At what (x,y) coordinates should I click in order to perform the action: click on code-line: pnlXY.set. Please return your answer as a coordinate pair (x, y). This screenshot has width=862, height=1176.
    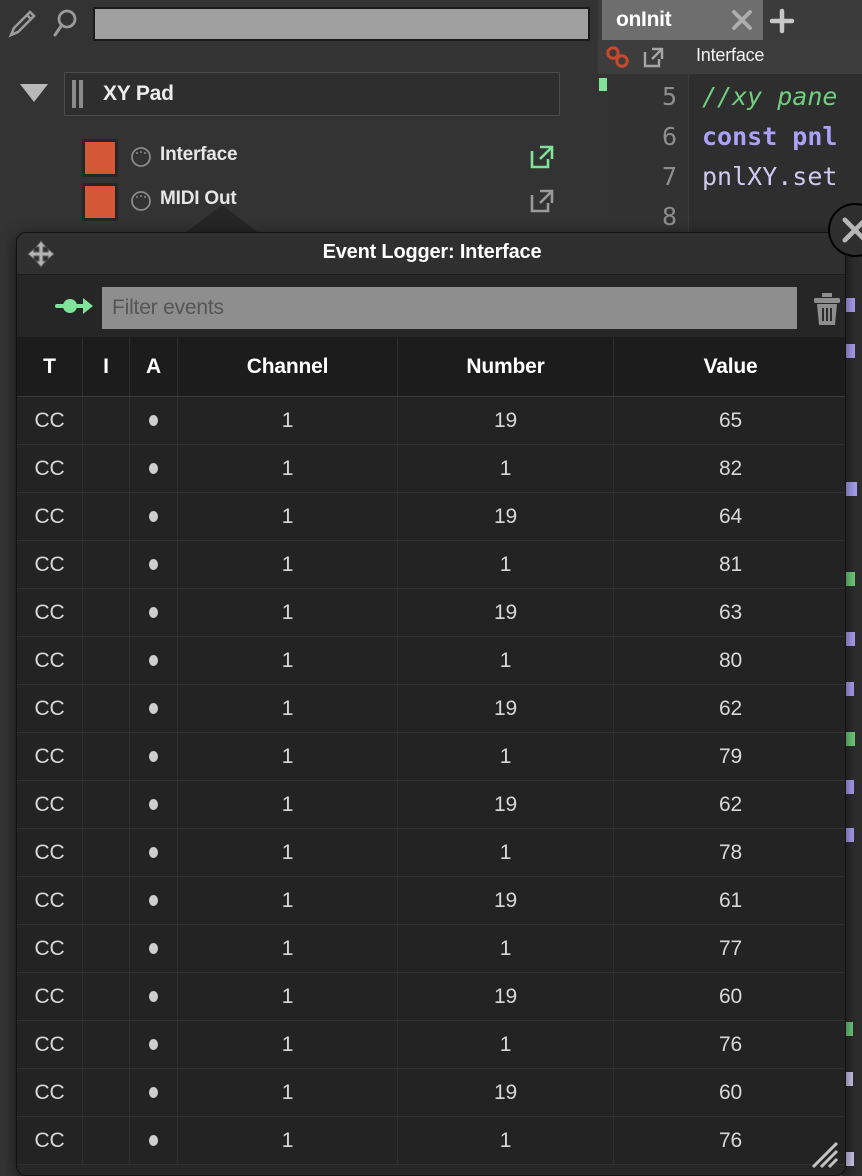
    Looking at the image, I should click on (770, 176).